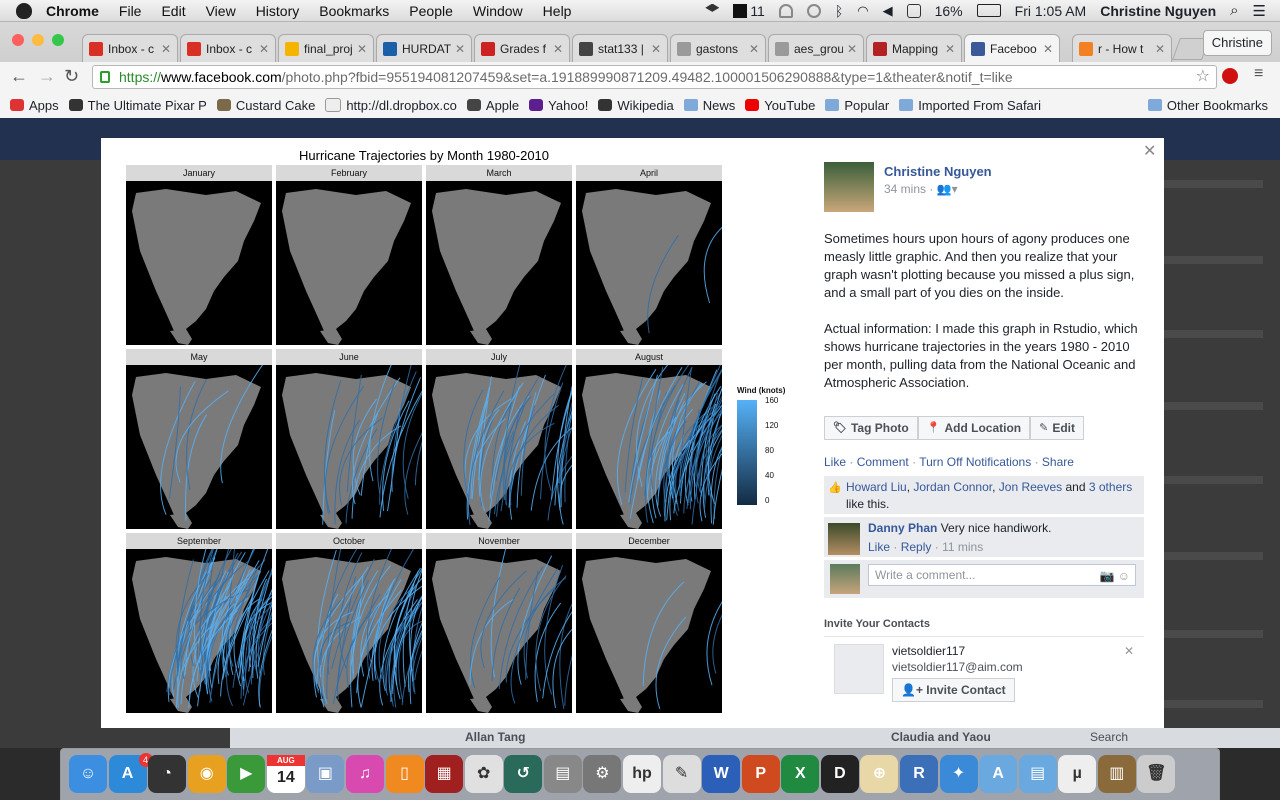 The height and width of the screenshot is (800, 1280). Describe the element at coordinates (325, 774) in the screenshot. I see `preview-icon: ▣` at that location.